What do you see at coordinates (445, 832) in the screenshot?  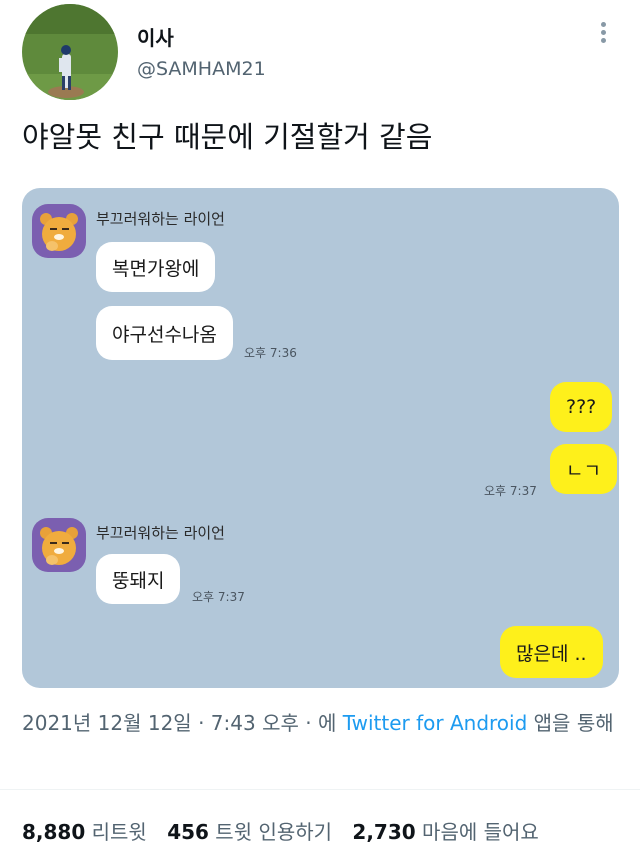 I see `likes-stat: 2,730 마음에 들어요` at bounding box center [445, 832].